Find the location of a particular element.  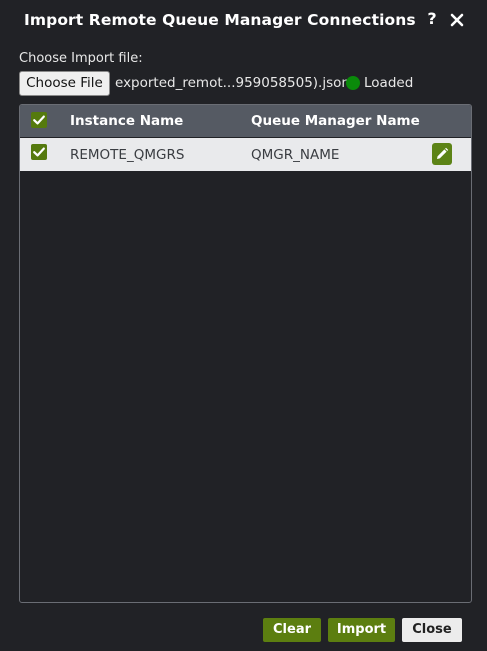

import-button: Import is located at coordinates (361, 630).